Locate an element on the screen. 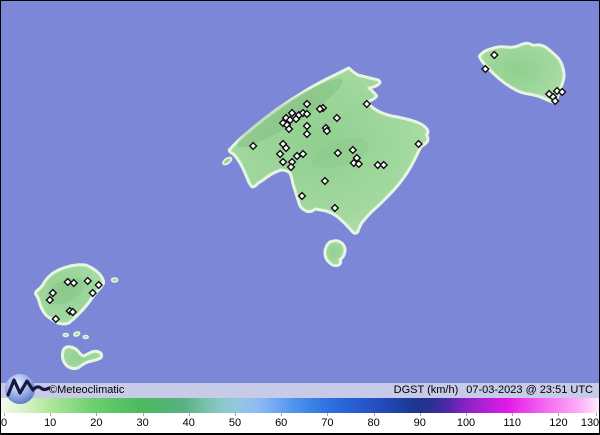 This screenshot has height=435, width=600. scale-label-0: 0 is located at coordinates (4, 423).